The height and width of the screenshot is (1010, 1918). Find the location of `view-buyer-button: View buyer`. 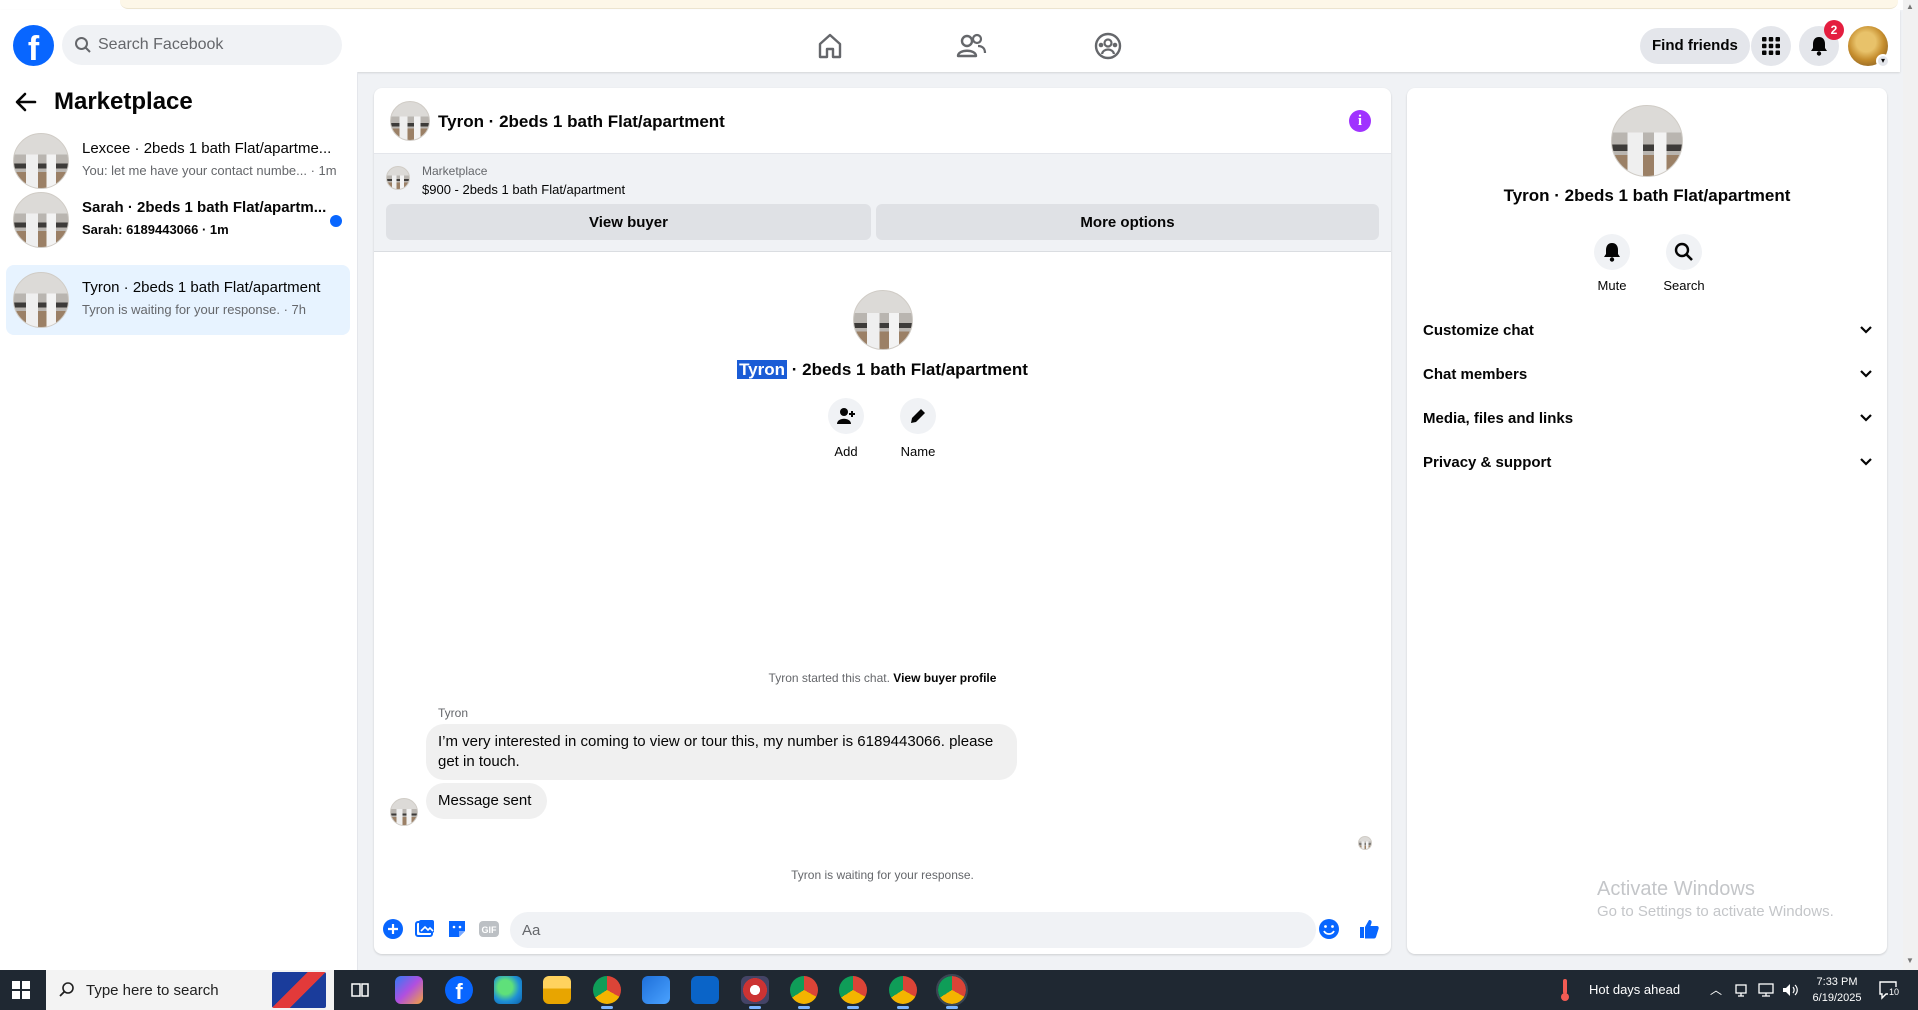

view-buyer-button: View buyer is located at coordinates (628, 222).